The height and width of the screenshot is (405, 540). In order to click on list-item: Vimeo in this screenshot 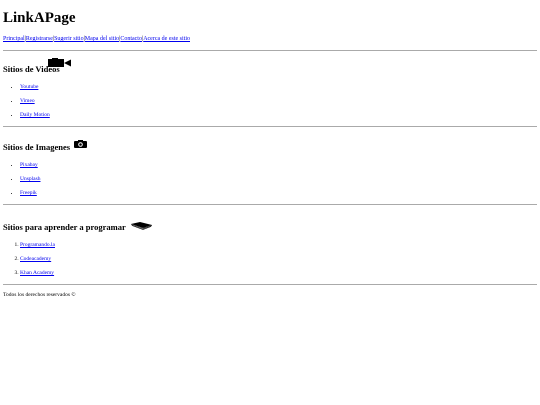, I will do `click(278, 101)`.